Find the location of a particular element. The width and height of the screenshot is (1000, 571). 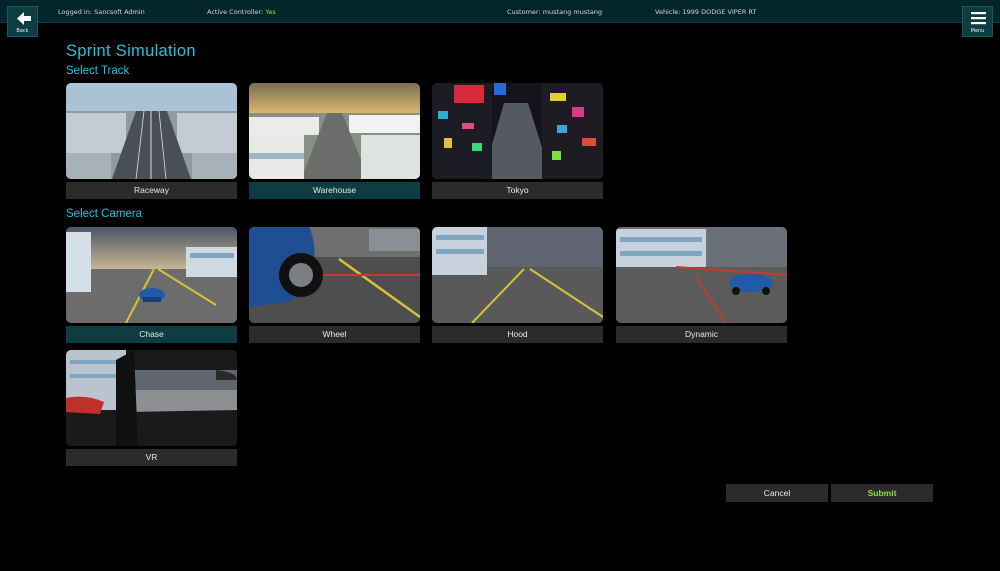

dynamic-thumbnail is located at coordinates (701, 275).